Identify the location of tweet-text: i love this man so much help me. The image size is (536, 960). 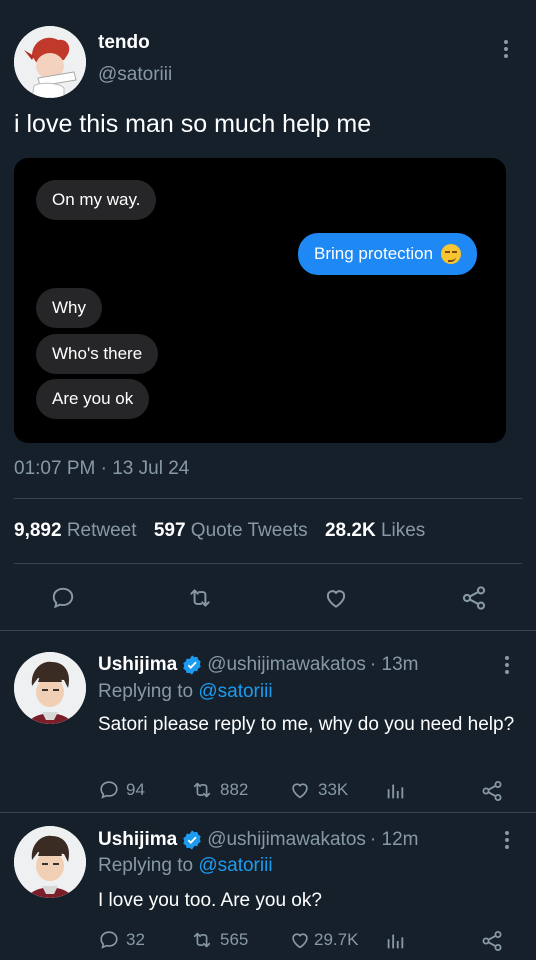
(193, 124).